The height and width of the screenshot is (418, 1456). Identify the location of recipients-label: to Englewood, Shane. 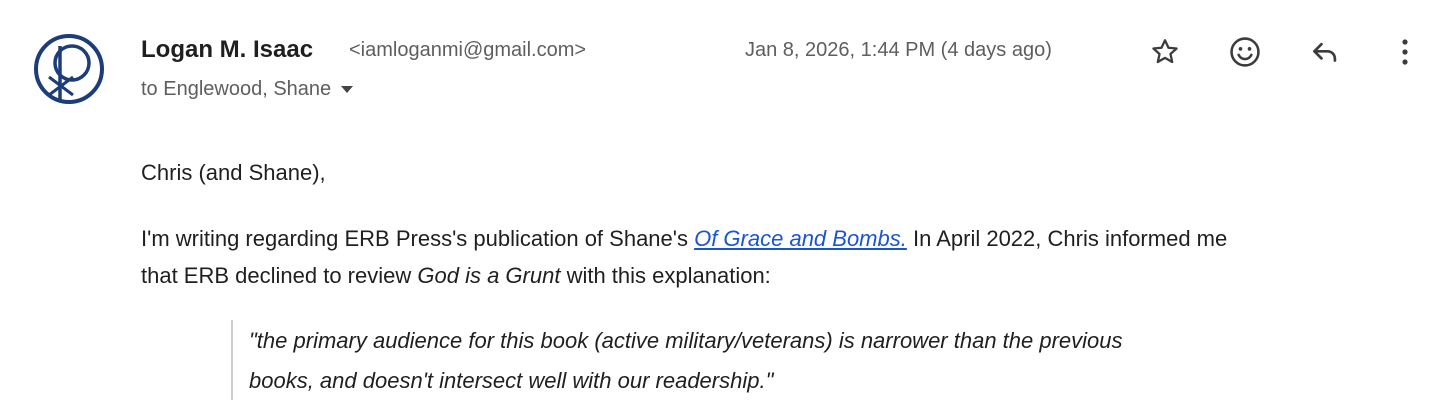
(236, 89).